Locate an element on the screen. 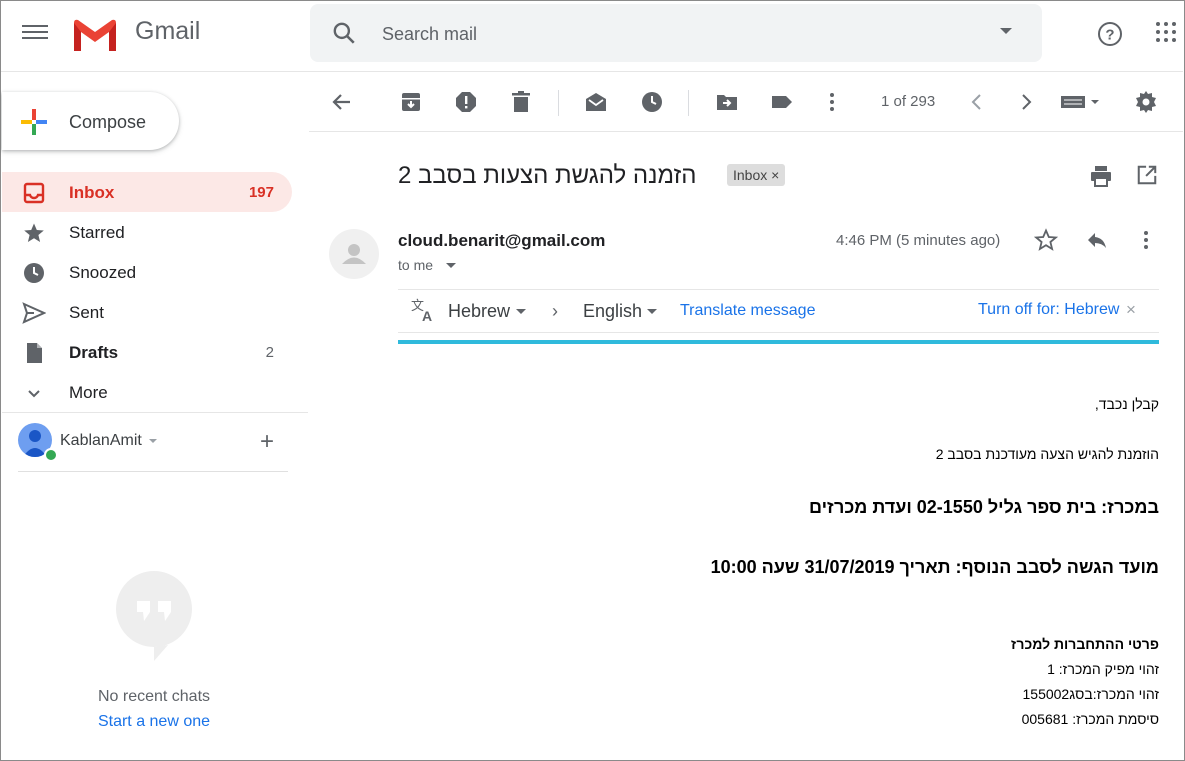  compose-button: Compose is located at coordinates (90, 121).